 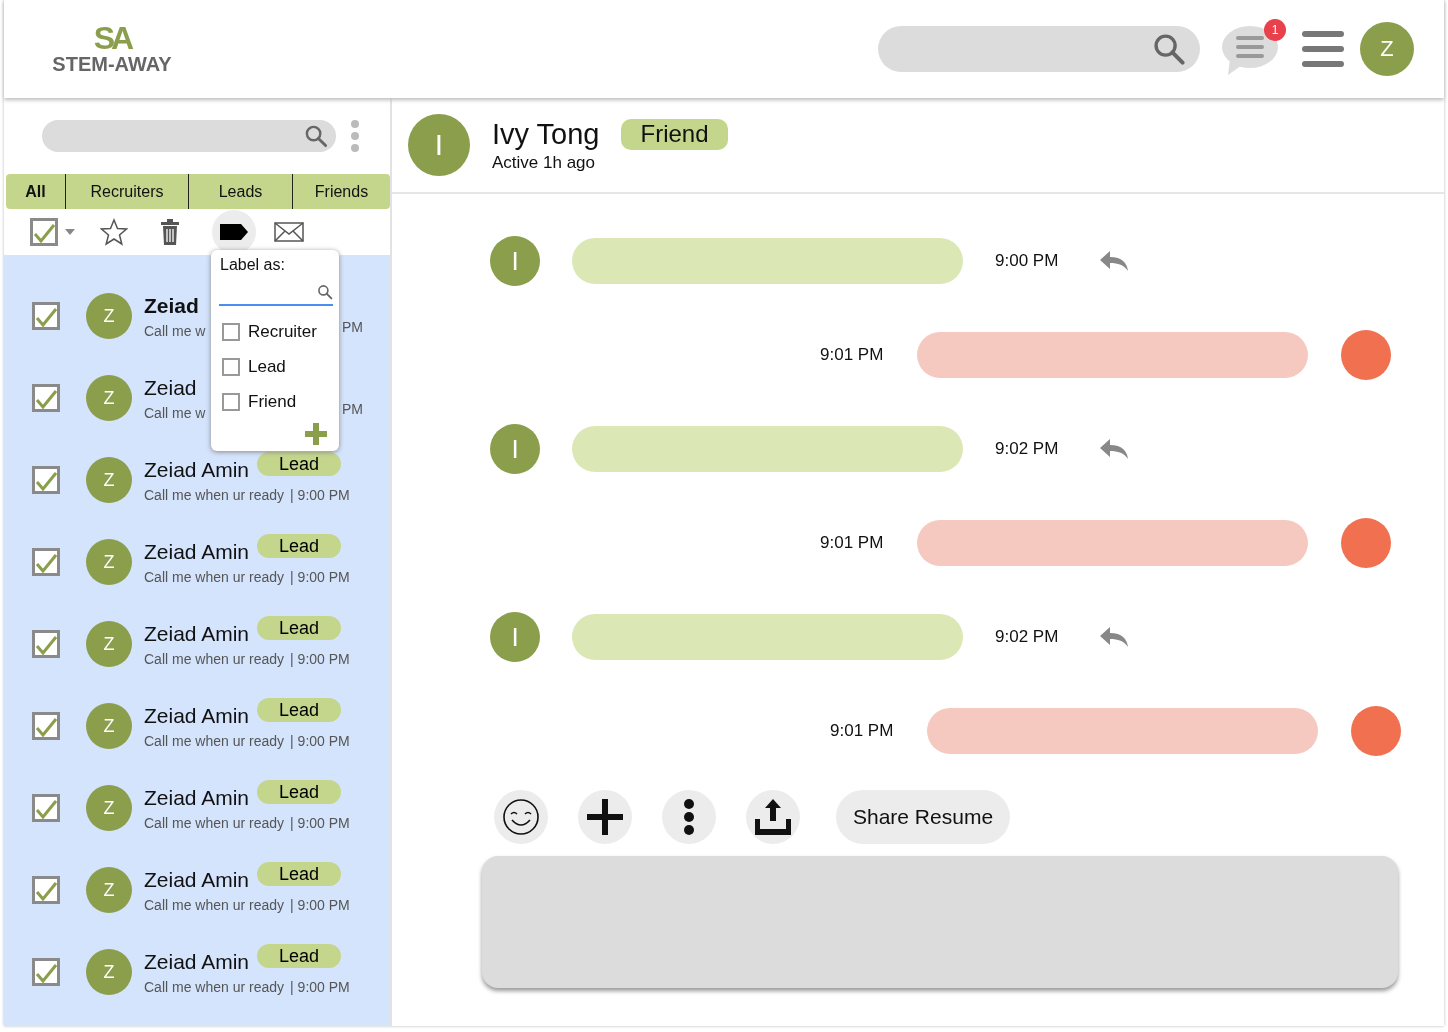 What do you see at coordinates (674, 134) in the screenshot?
I see `friend-tag: Friend` at bounding box center [674, 134].